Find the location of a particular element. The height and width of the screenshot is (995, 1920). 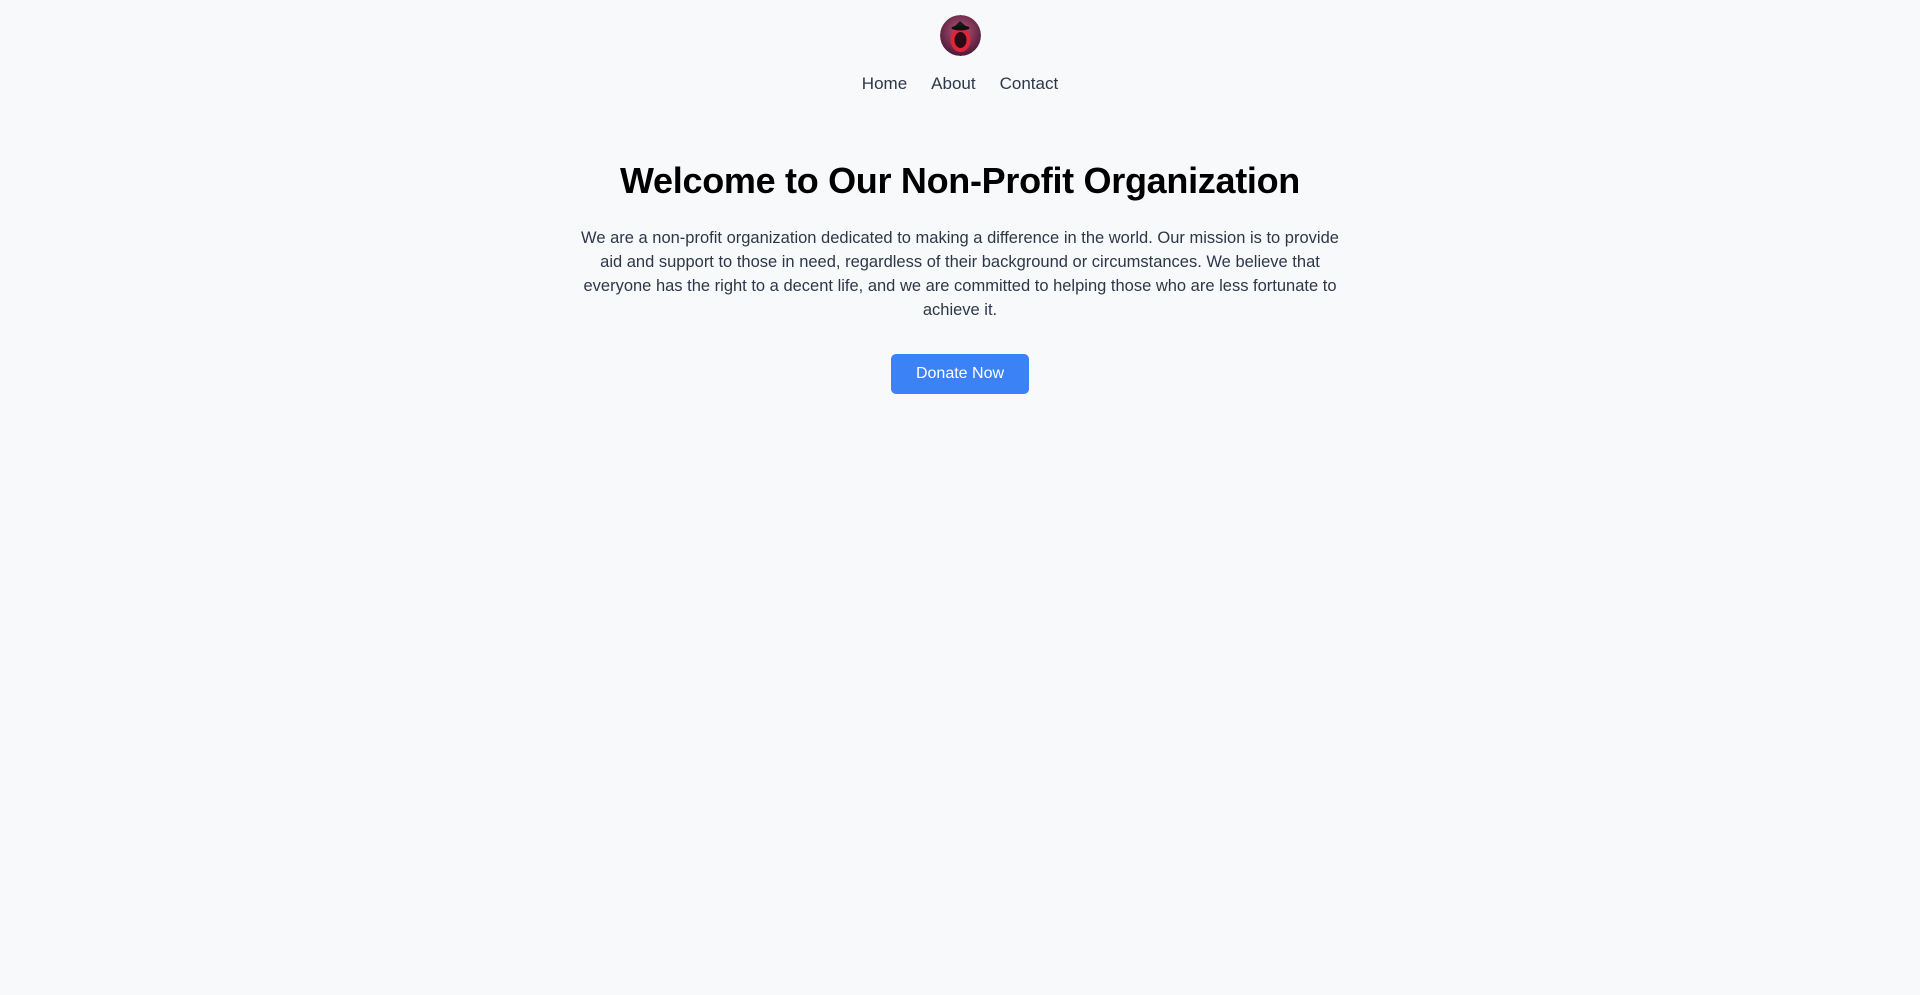

page-title: Welcome to Our Non-Profit Organization is located at coordinates (960, 180).